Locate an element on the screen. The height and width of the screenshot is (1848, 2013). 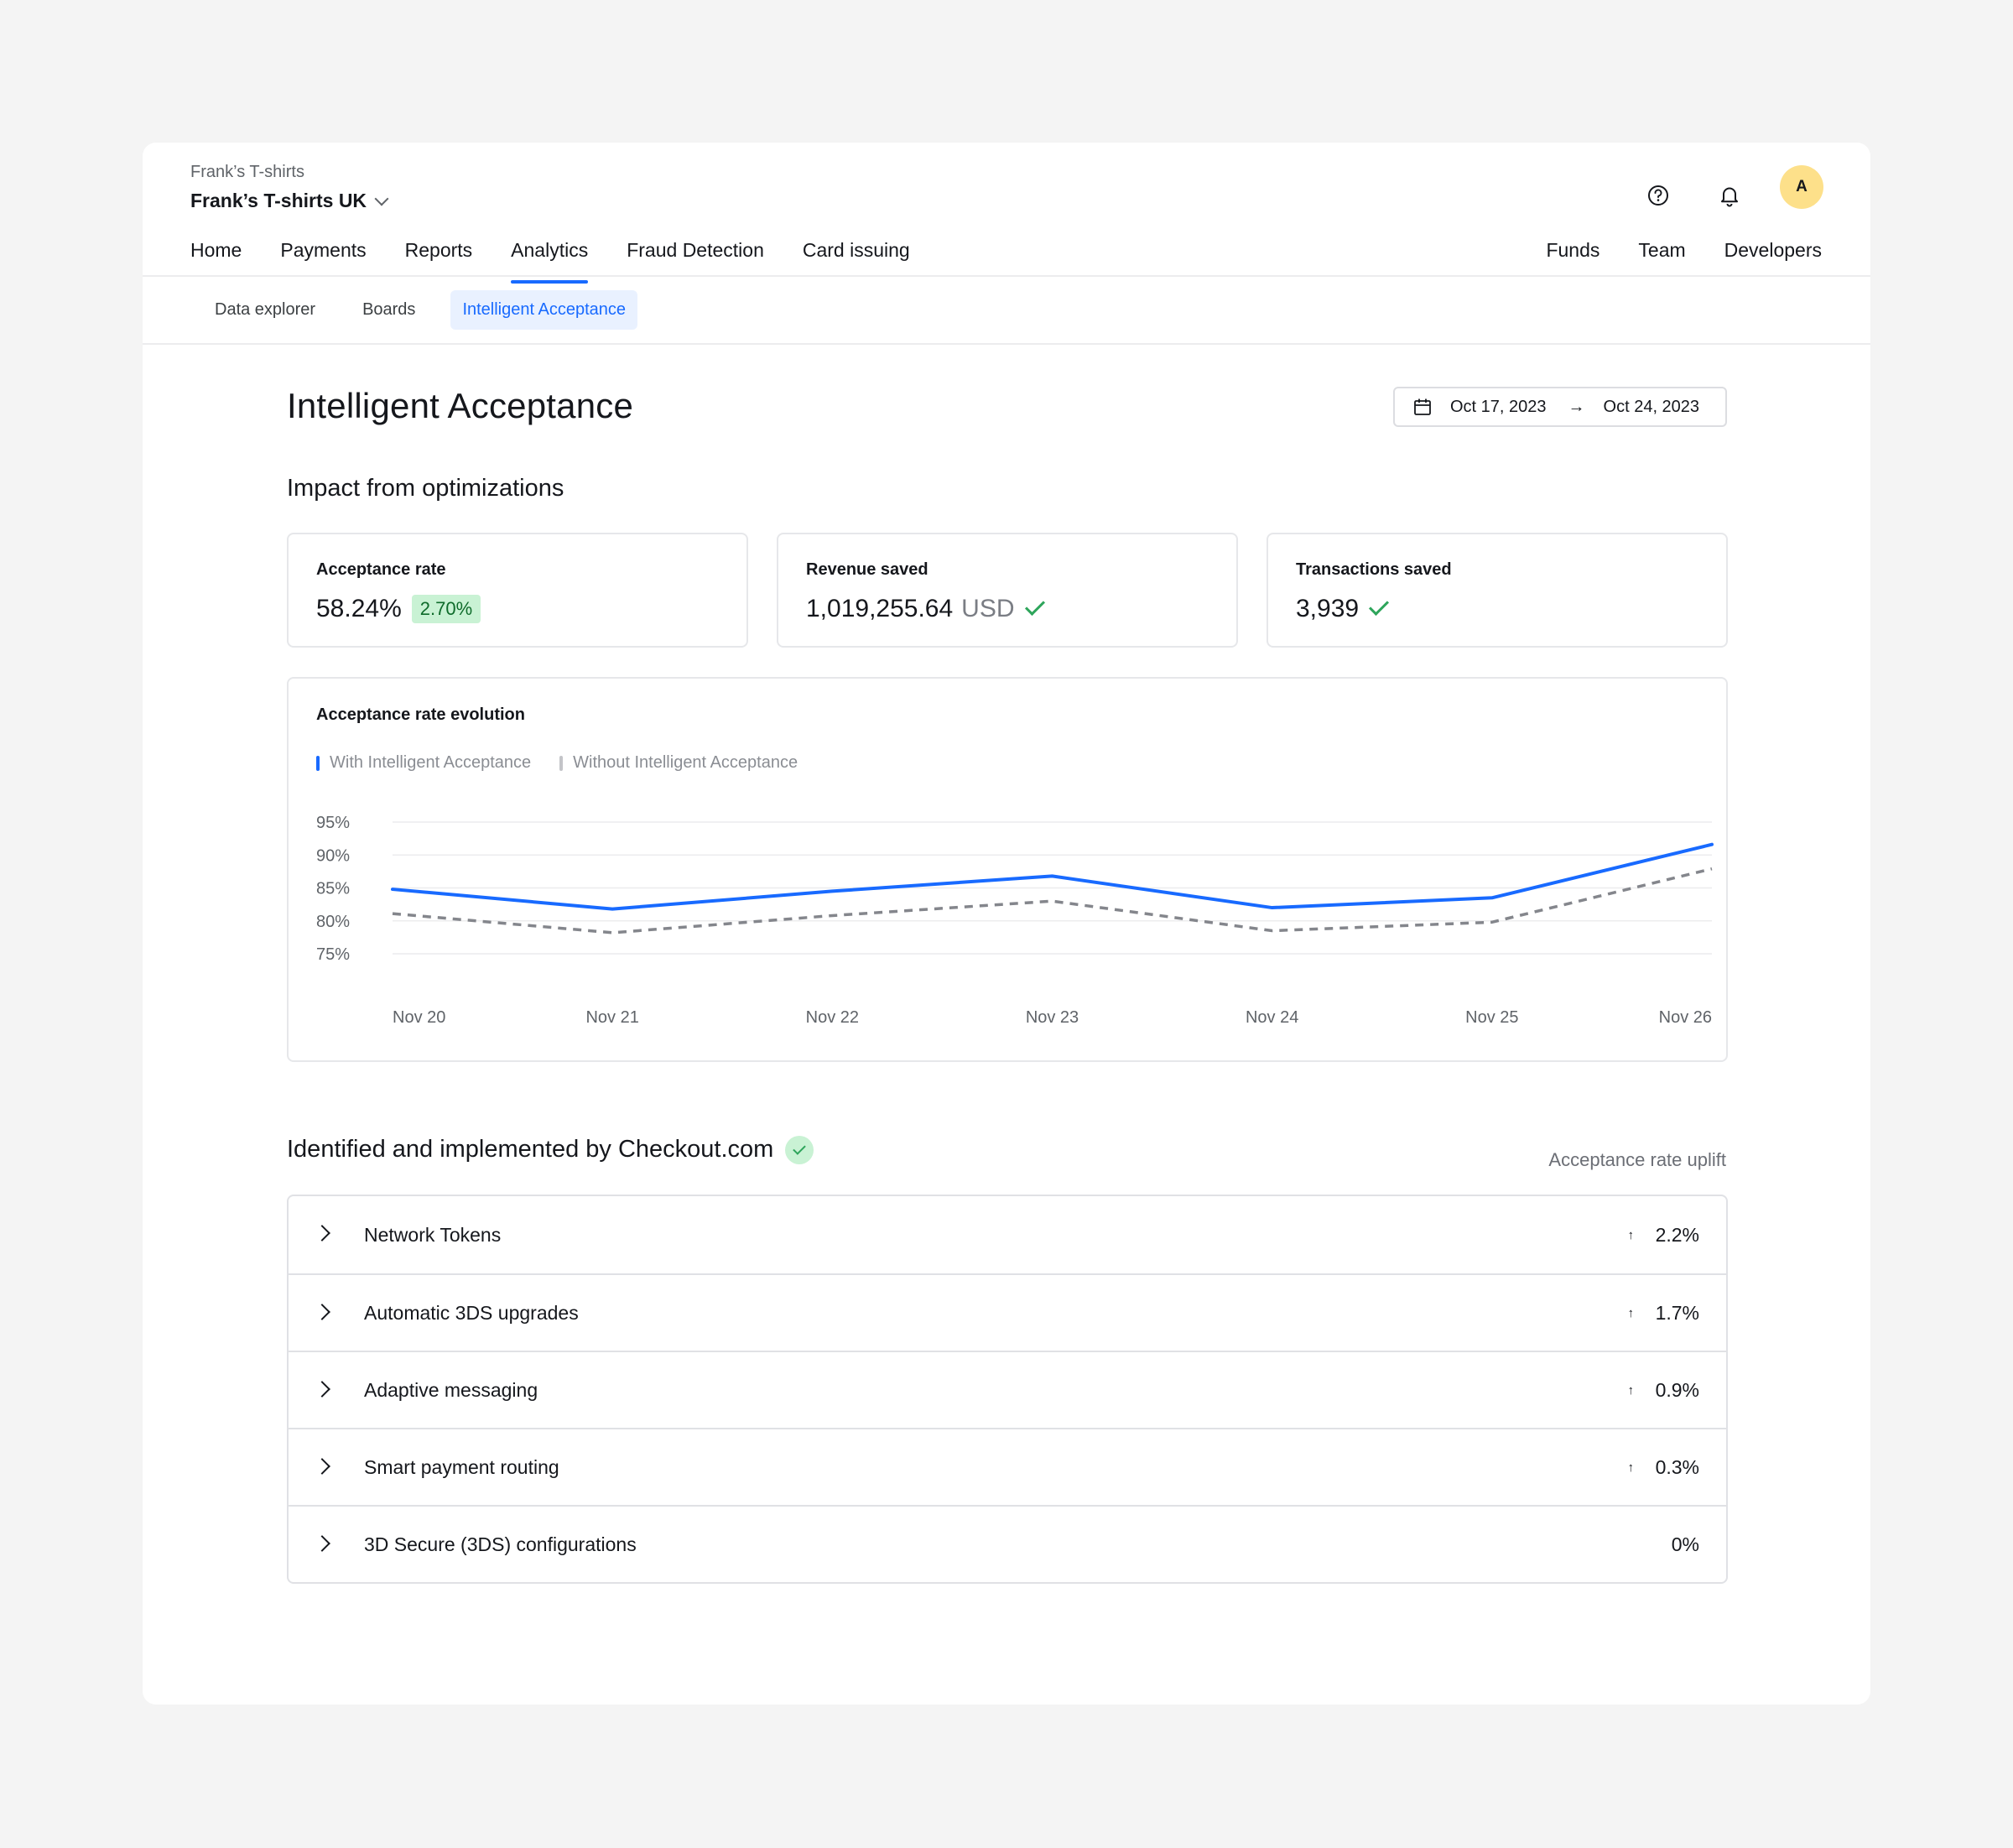
org-parent-label: Frank’s T-shirts is located at coordinates (247, 172).